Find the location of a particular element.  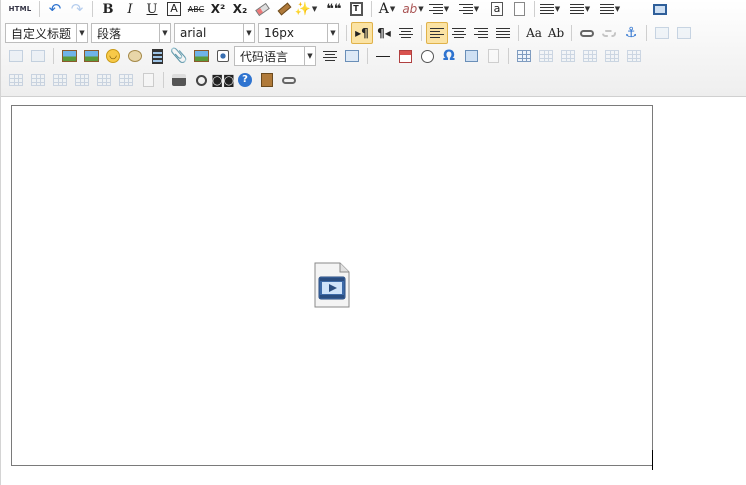

delete-table-button is located at coordinates (546, 56).